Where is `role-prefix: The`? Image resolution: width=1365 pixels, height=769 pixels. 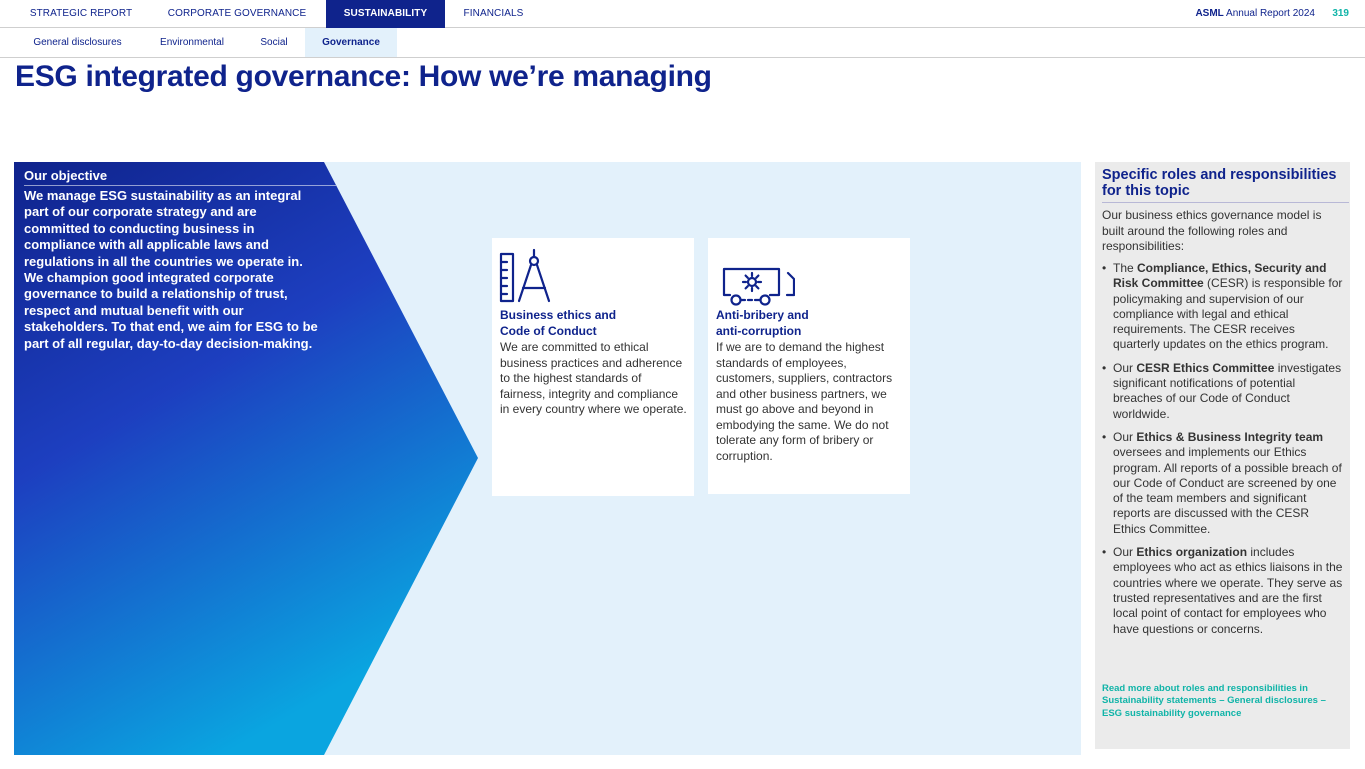 role-prefix: The is located at coordinates (1125, 268).